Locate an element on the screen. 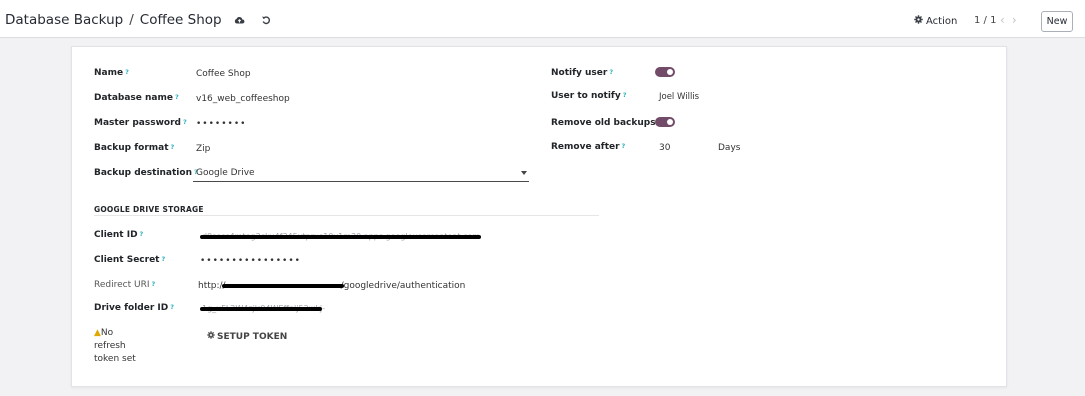 This screenshot has width=1085, height=396. database-name-field: v16_web_coffeeshop is located at coordinates (243, 99).